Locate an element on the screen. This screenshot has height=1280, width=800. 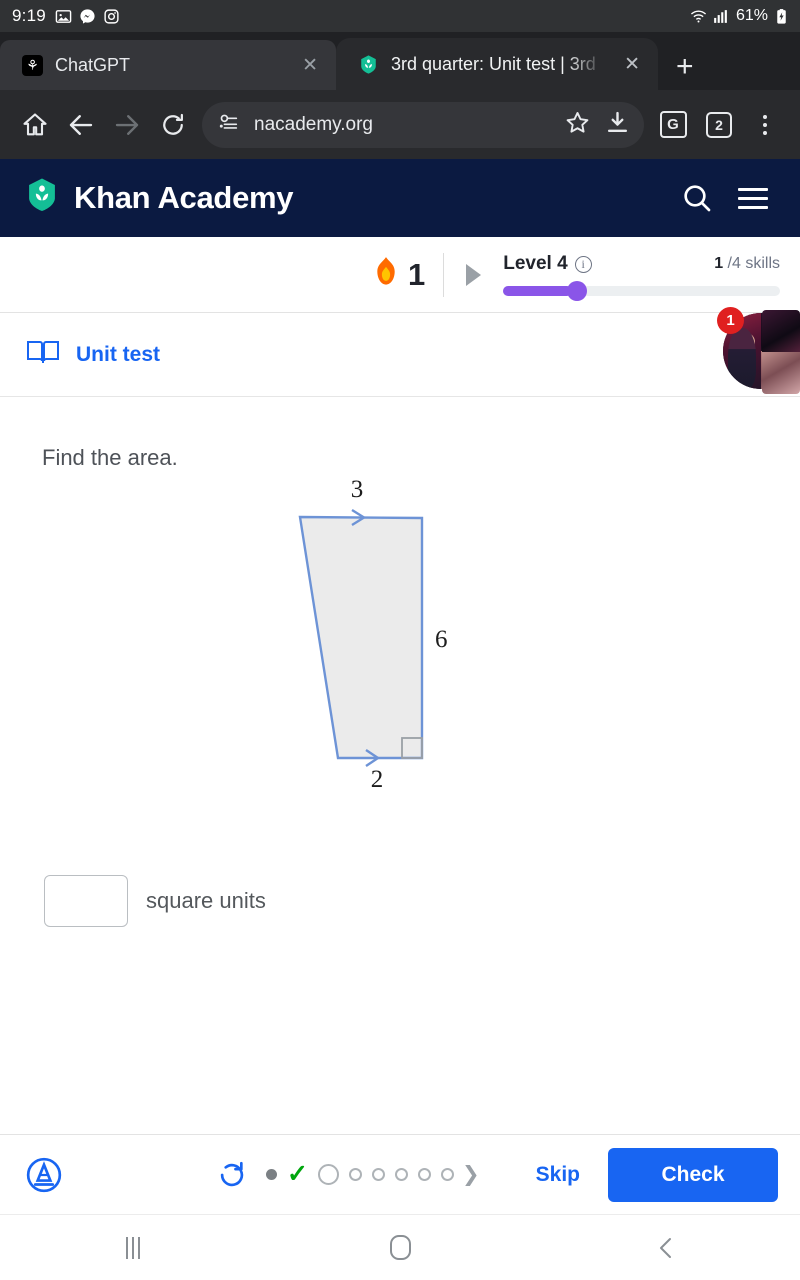
level-label: Level 4 is located at coordinates (535, 263).